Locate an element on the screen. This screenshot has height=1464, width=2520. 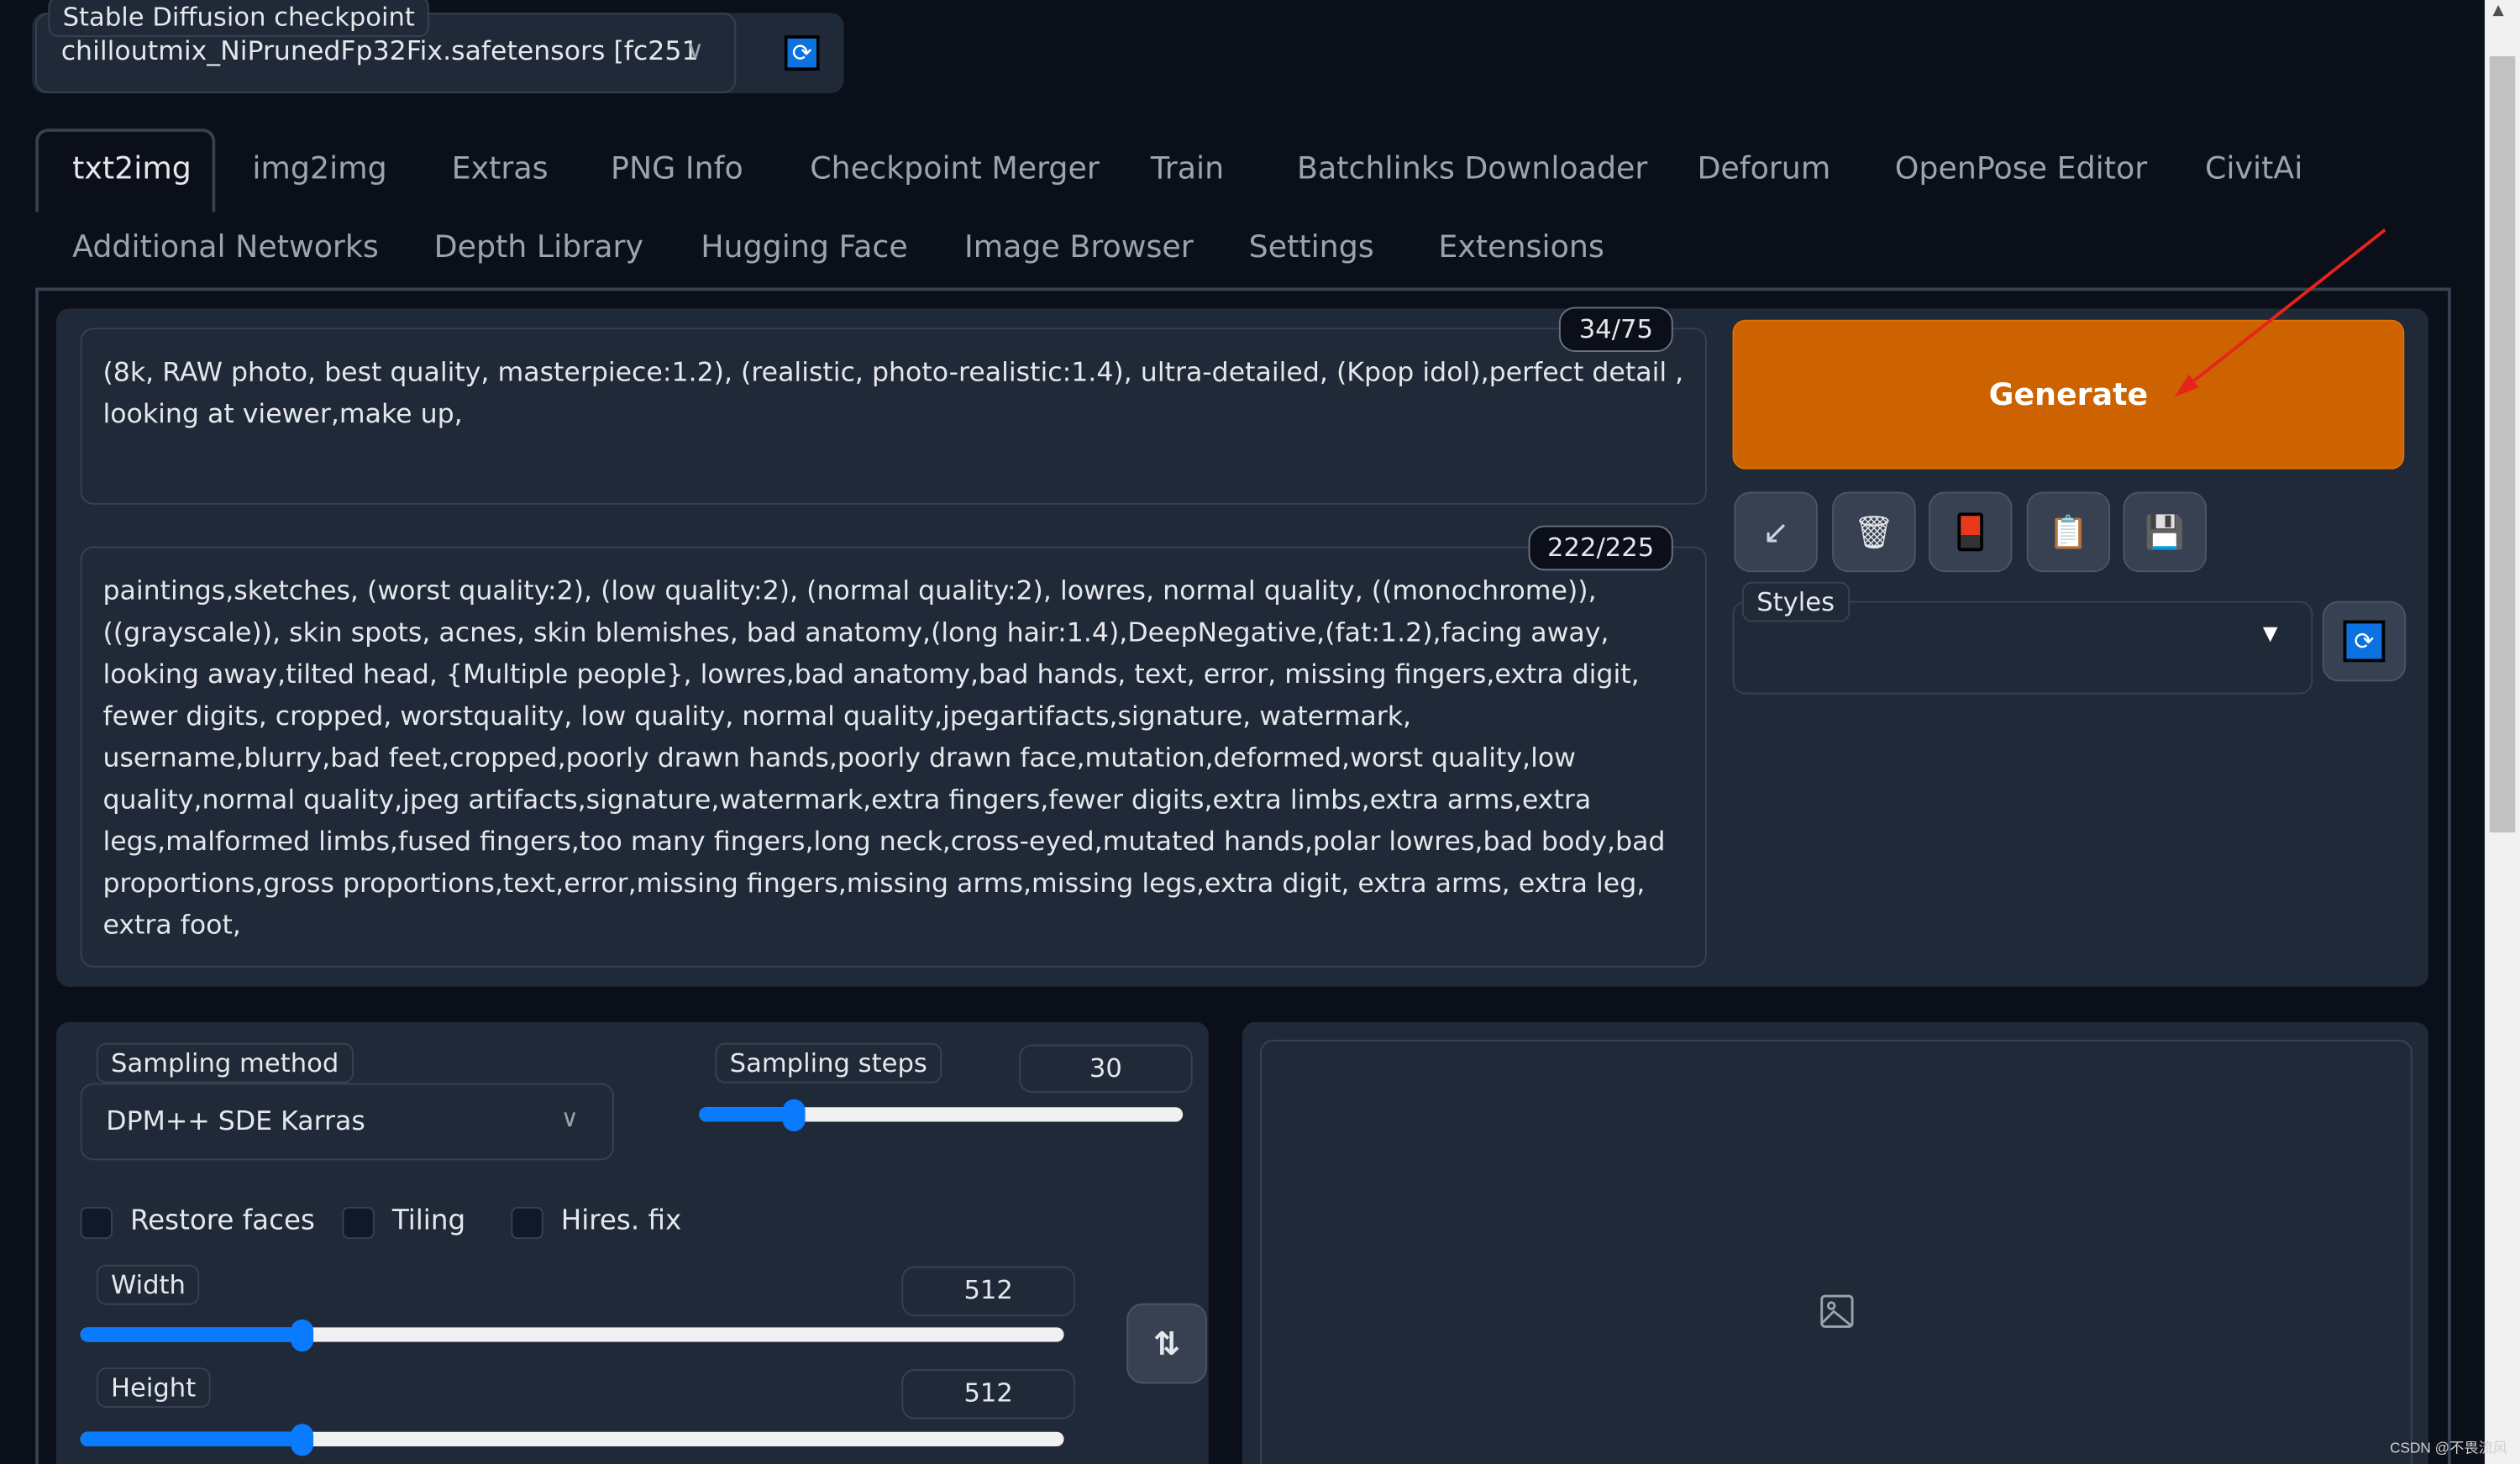
tab-depth-library: Depth Library is located at coordinates (538, 247).